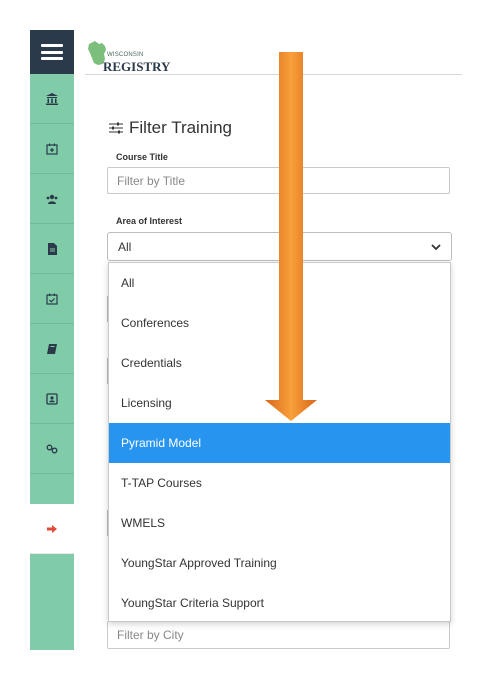 Image resolution: width=492 pixels, height=686 pixels. What do you see at coordinates (278, 635) in the screenshot?
I see `city-input: Filter by City` at bounding box center [278, 635].